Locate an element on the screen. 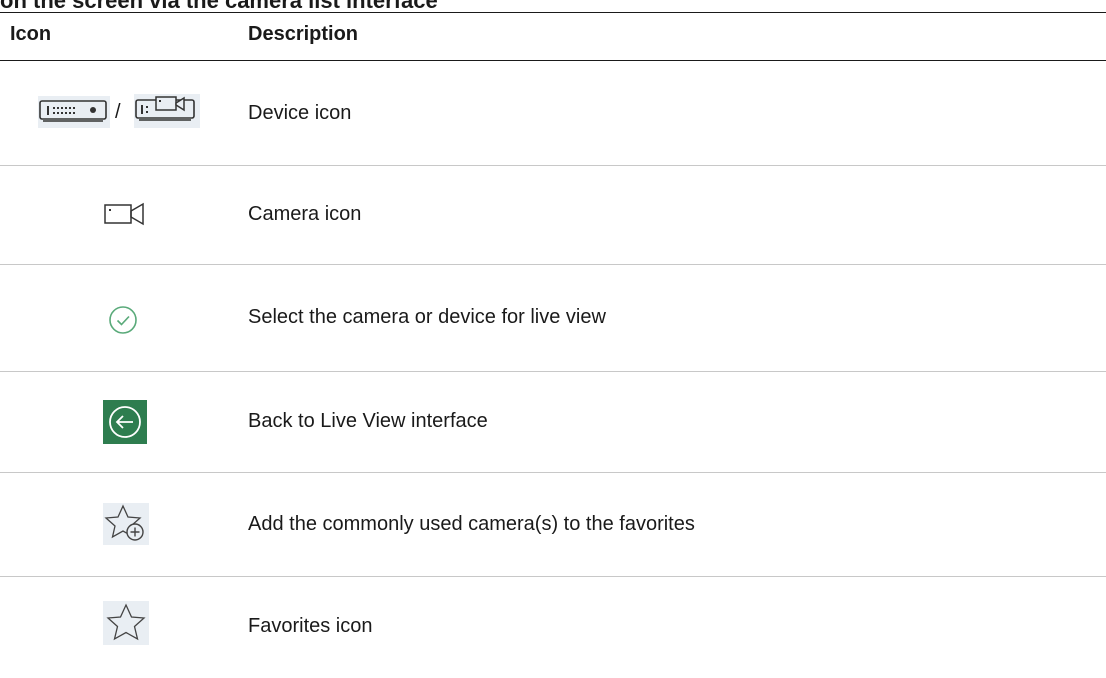 Image resolution: width=1106 pixels, height=678 pixels. table-header: Icon Description is located at coordinates (553, 37).